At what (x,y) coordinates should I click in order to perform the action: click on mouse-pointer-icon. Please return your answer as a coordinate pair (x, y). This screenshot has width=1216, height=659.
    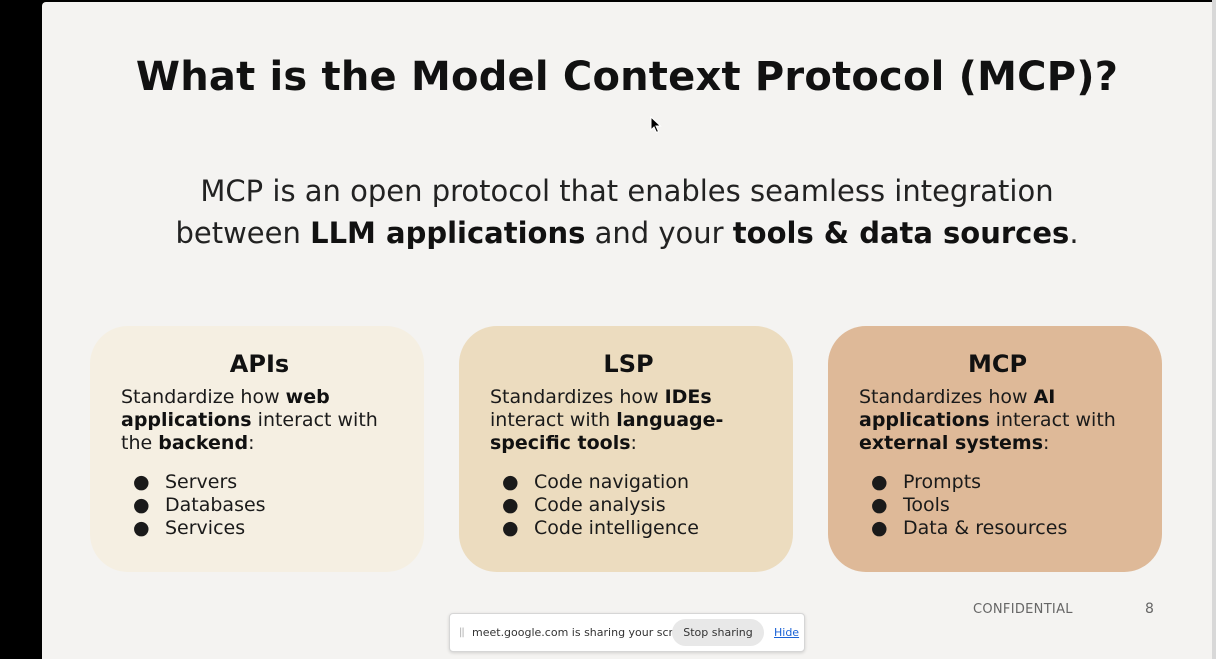
    Looking at the image, I should click on (656, 125).